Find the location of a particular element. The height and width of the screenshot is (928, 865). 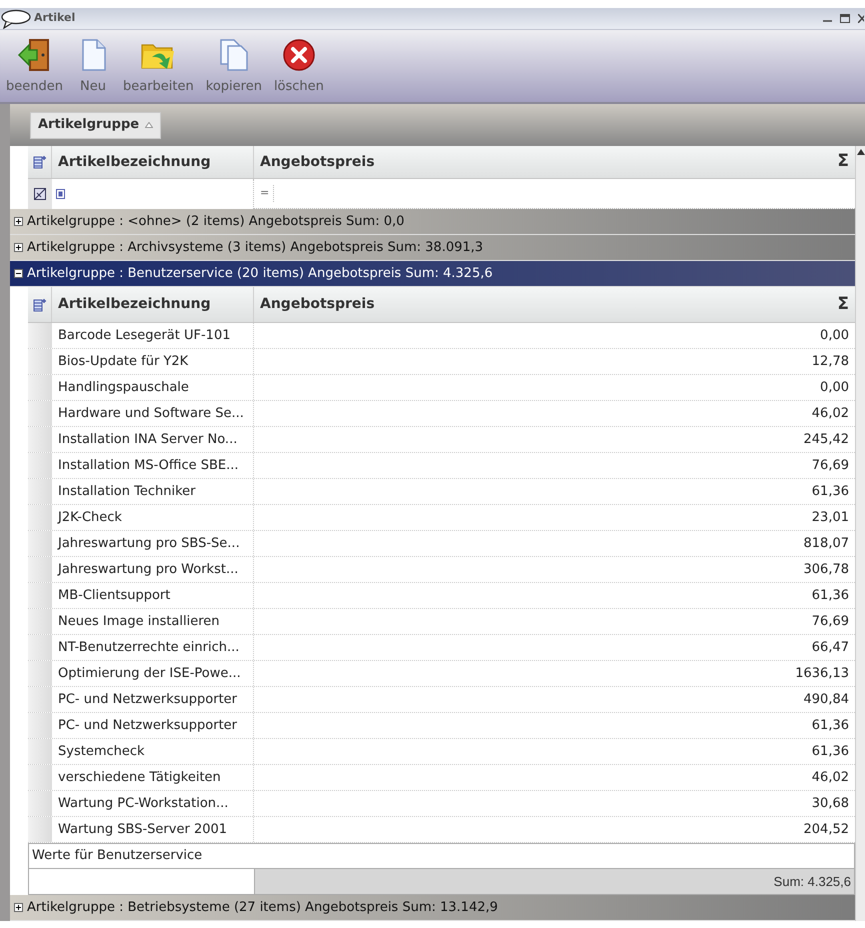

table-cell: Handlingspauschale is located at coordinates (153, 387).